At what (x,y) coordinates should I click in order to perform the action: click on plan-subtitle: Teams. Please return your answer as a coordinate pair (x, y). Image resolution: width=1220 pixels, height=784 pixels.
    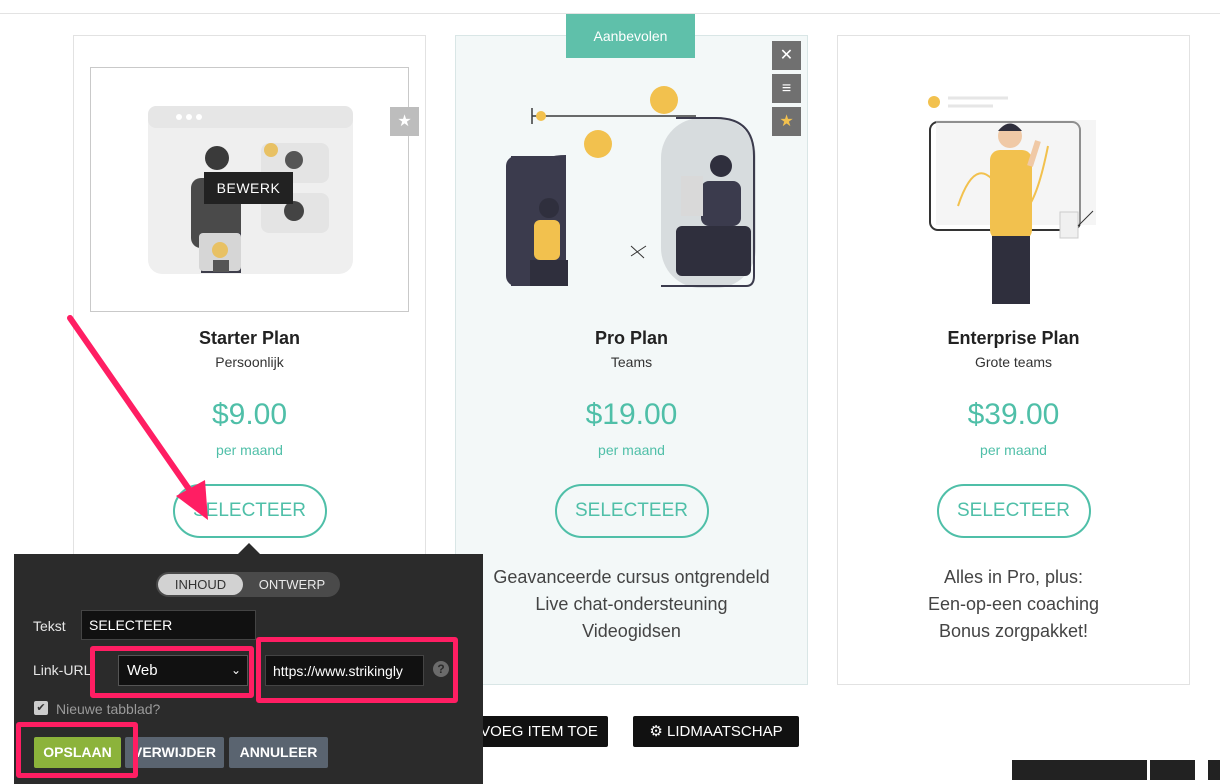
    Looking at the image, I should click on (631, 362).